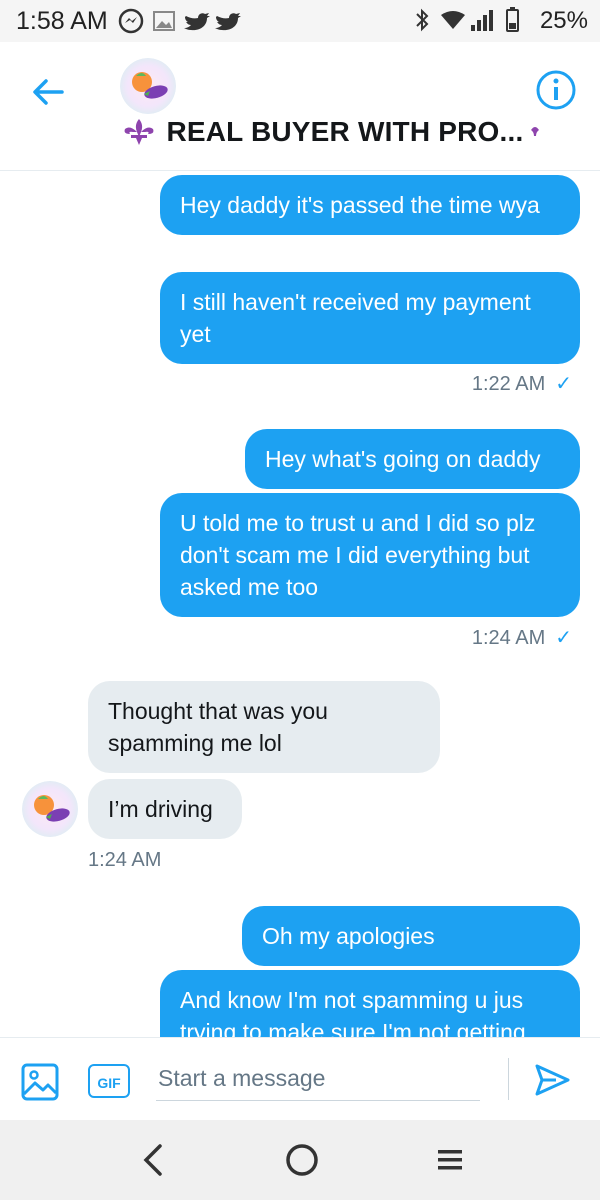 This screenshot has width=600, height=1200. I want to click on sender-avatar, so click(50, 809).